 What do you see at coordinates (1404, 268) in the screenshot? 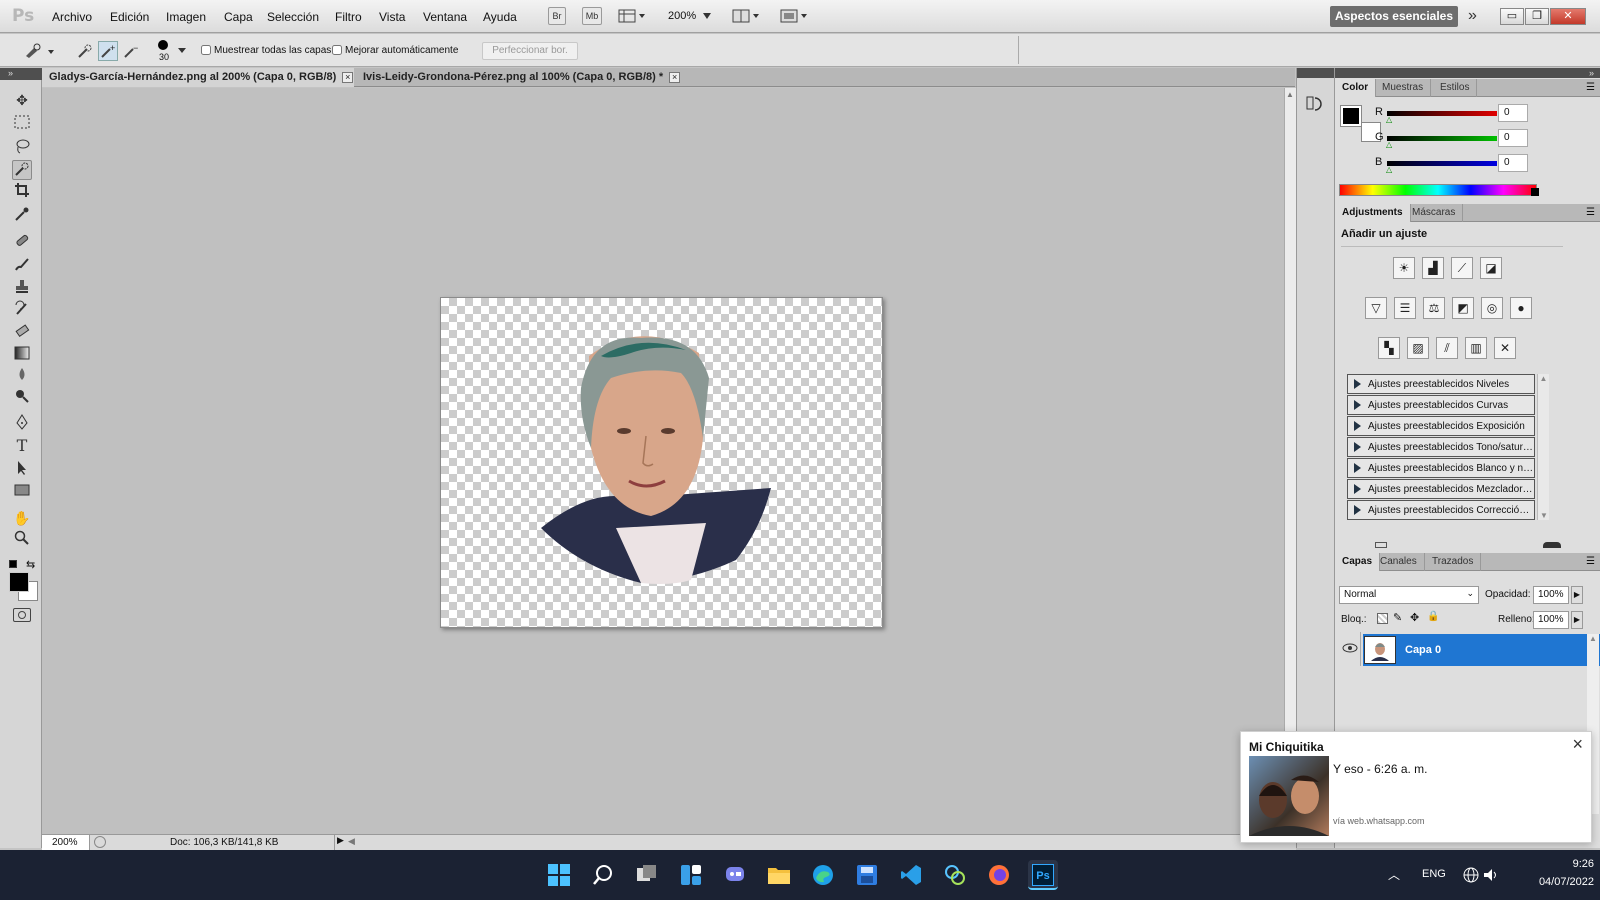
I see `brightness-contrast-icon: ☀` at bounding box center [1404, 268].